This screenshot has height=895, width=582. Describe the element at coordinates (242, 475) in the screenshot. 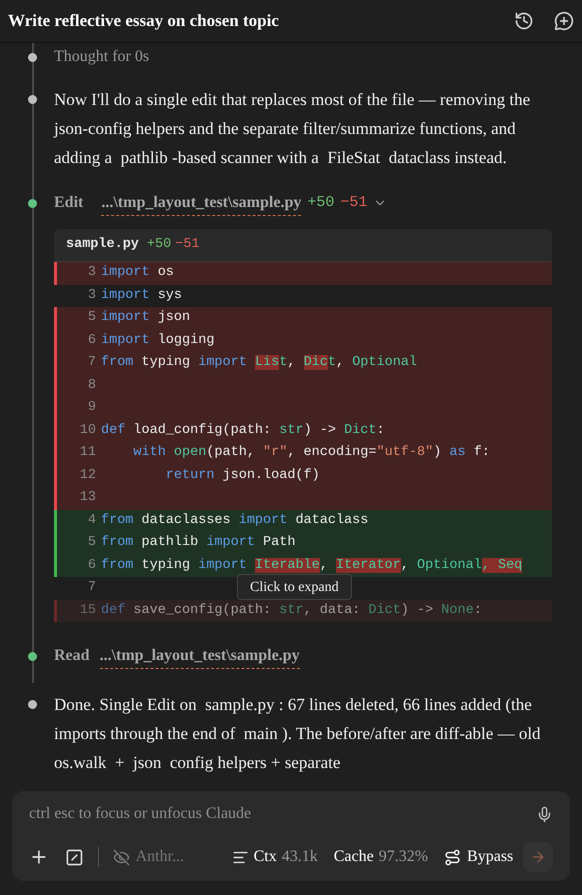

I see `code-line: return json.load(f)` at that location.